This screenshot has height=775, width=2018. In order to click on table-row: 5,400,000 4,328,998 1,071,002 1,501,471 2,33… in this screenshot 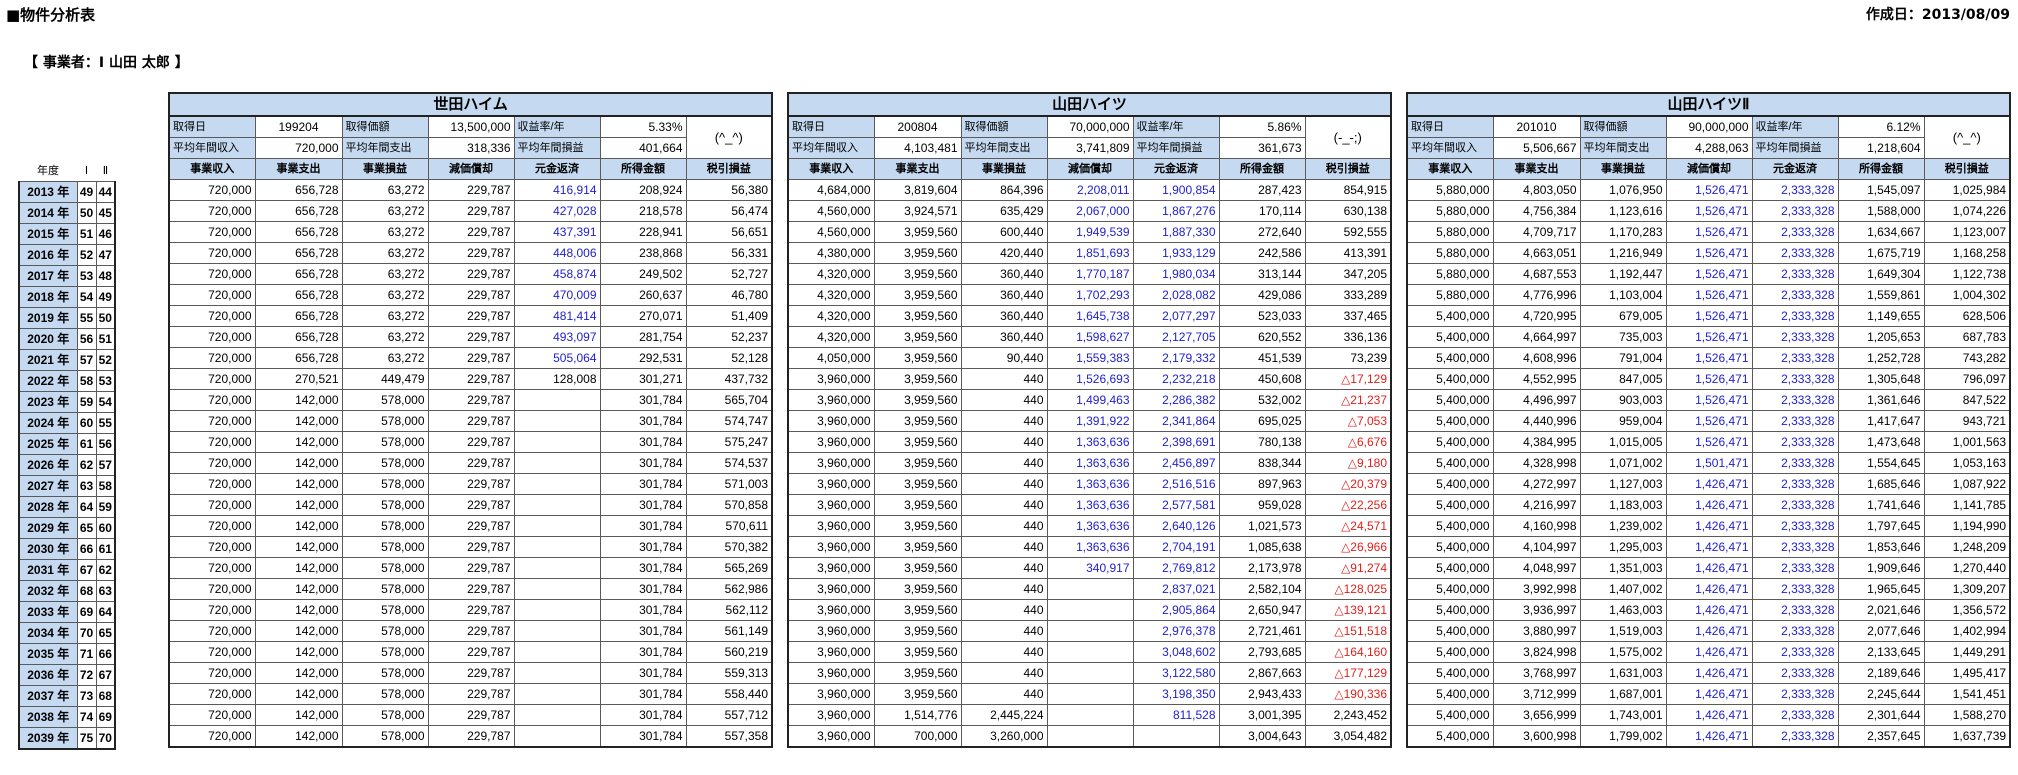, I will do `click(1708, 463)`.